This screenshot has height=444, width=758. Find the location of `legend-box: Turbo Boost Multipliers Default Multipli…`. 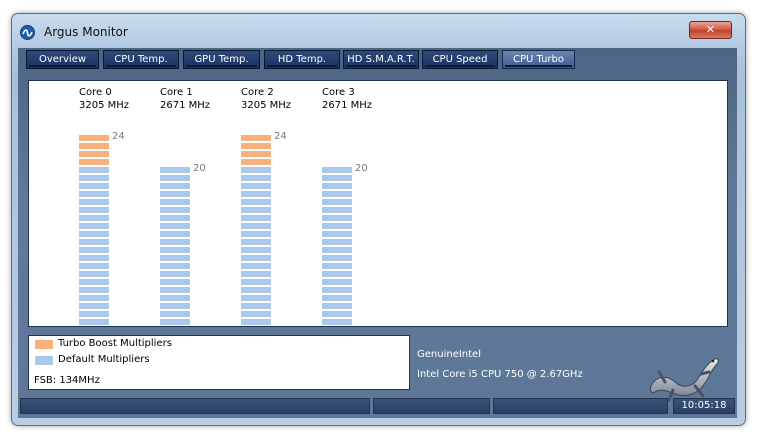

legend-box: Turbo Boost Multipliers Default Multipli… is located at coordinates (219, 362).